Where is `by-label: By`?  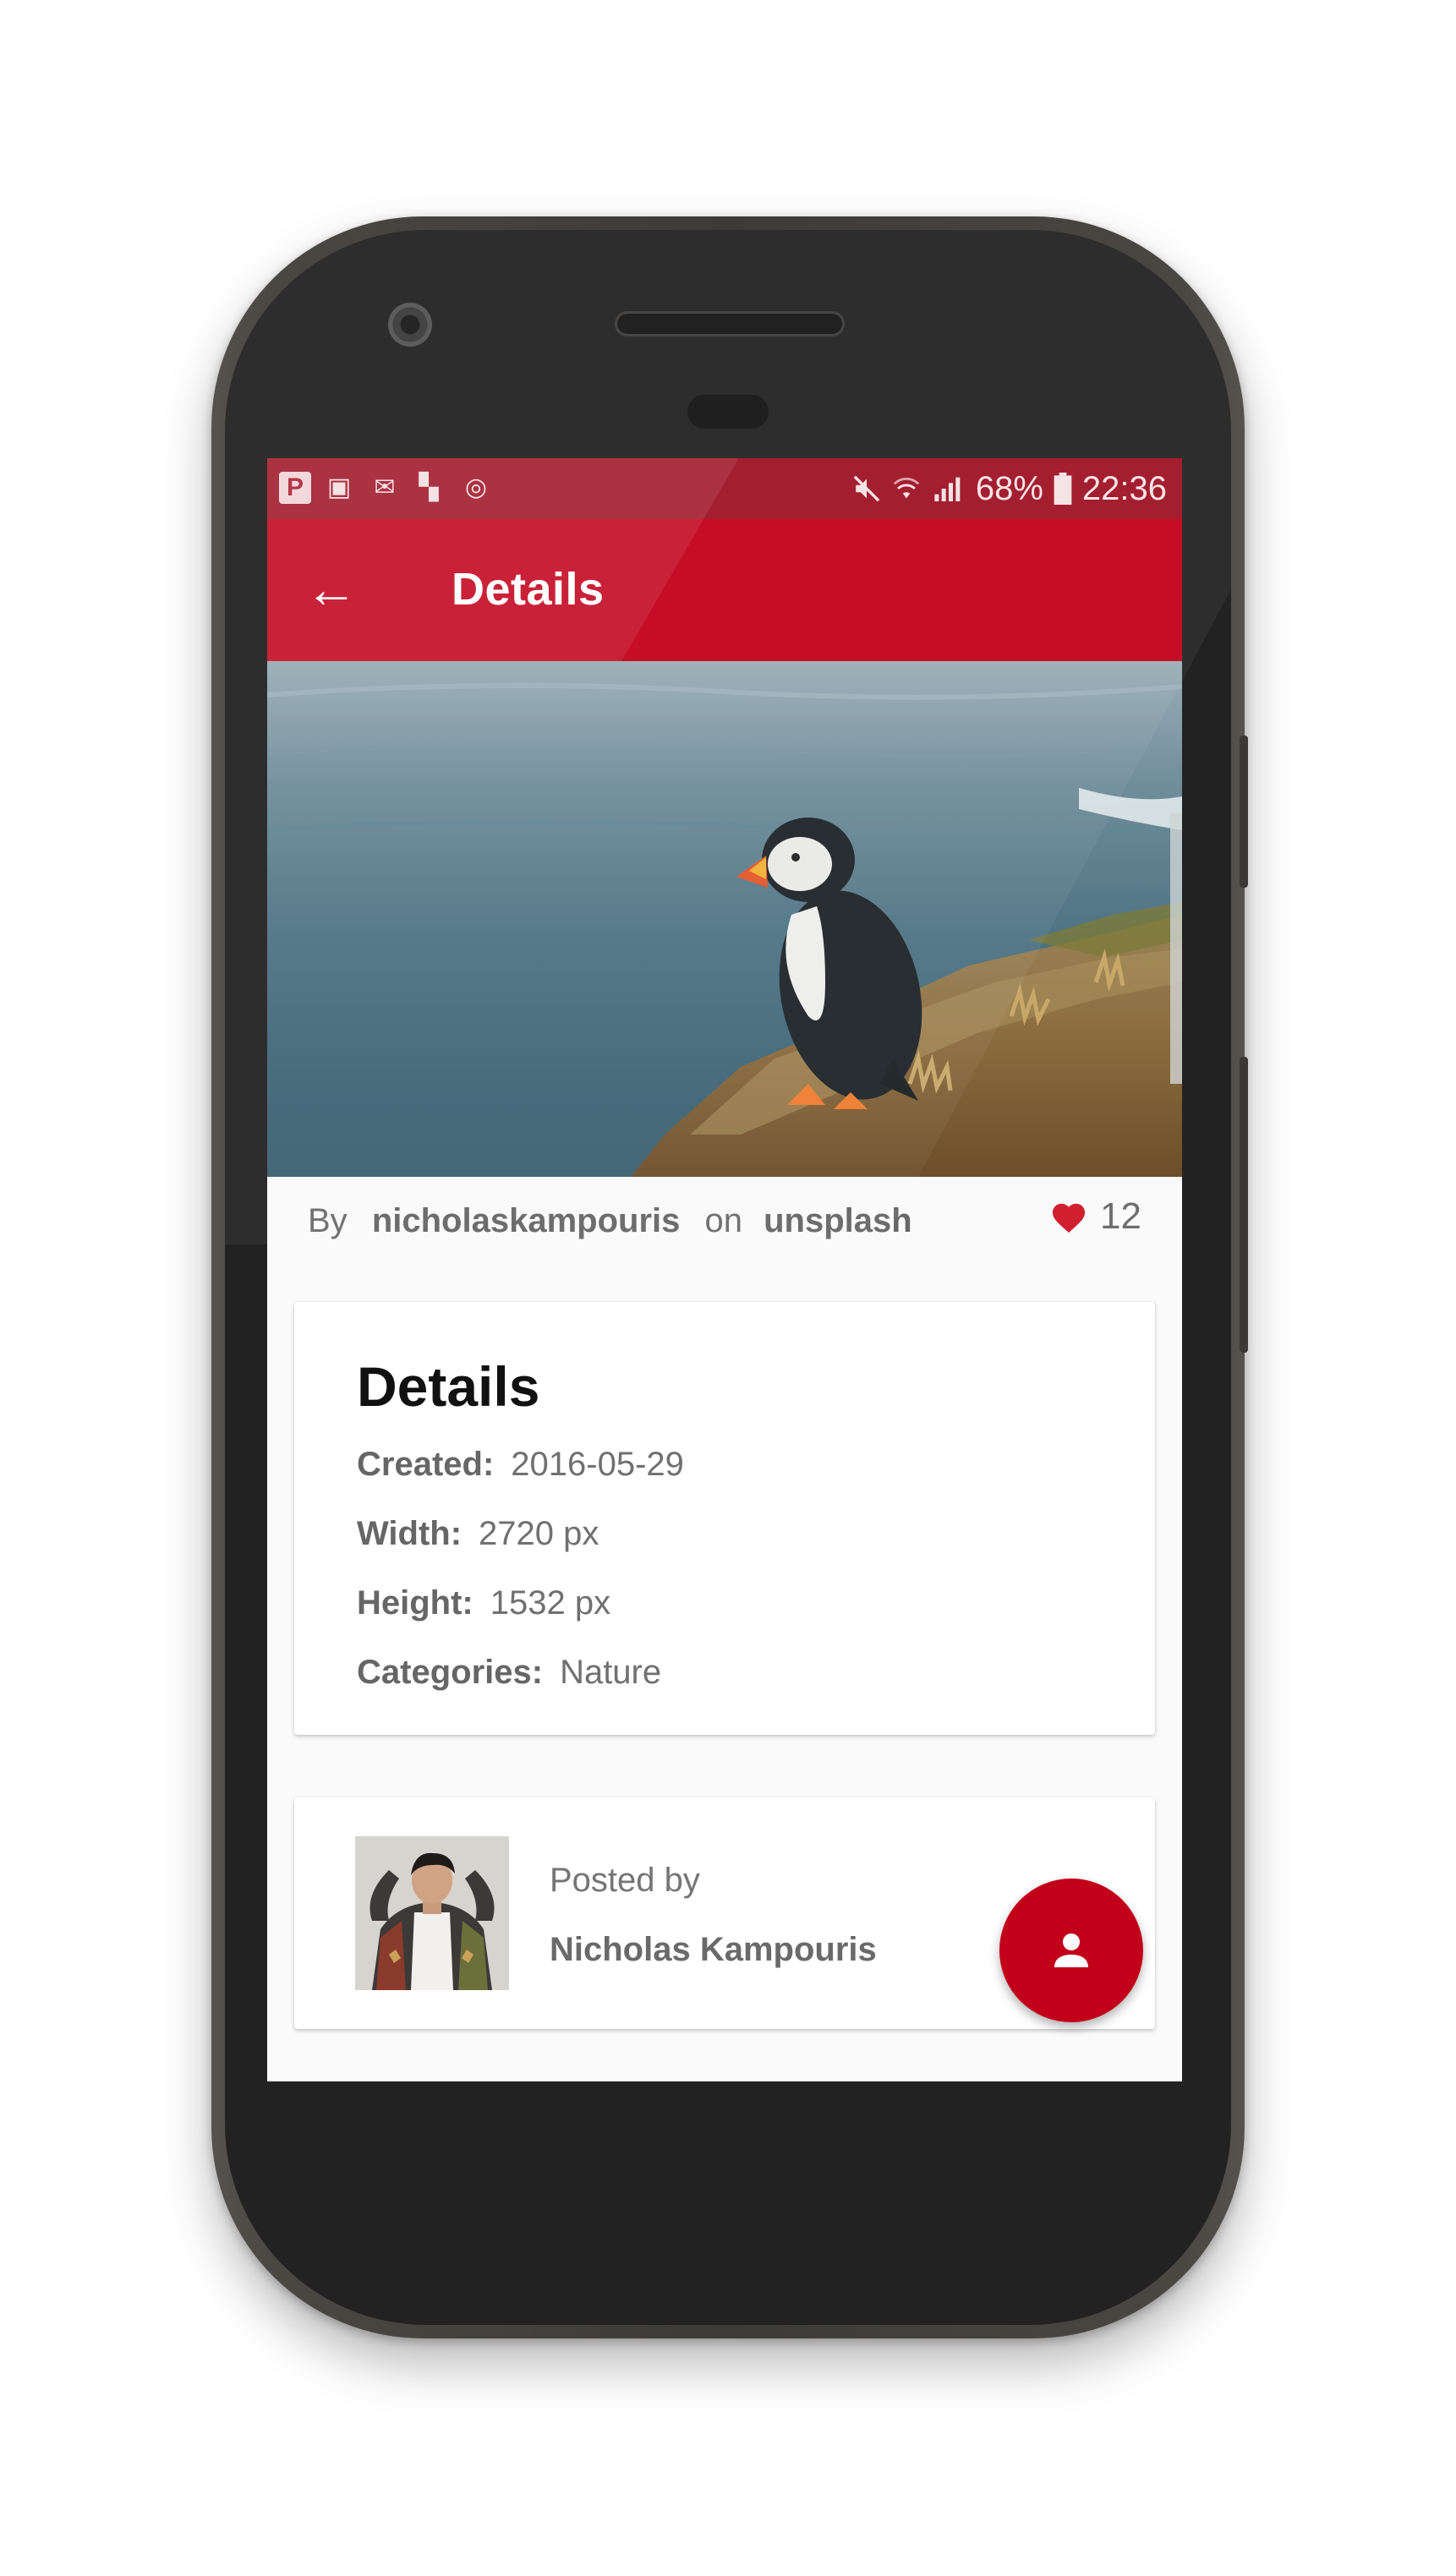 by-label: By is located at coordinates (328, 1220).